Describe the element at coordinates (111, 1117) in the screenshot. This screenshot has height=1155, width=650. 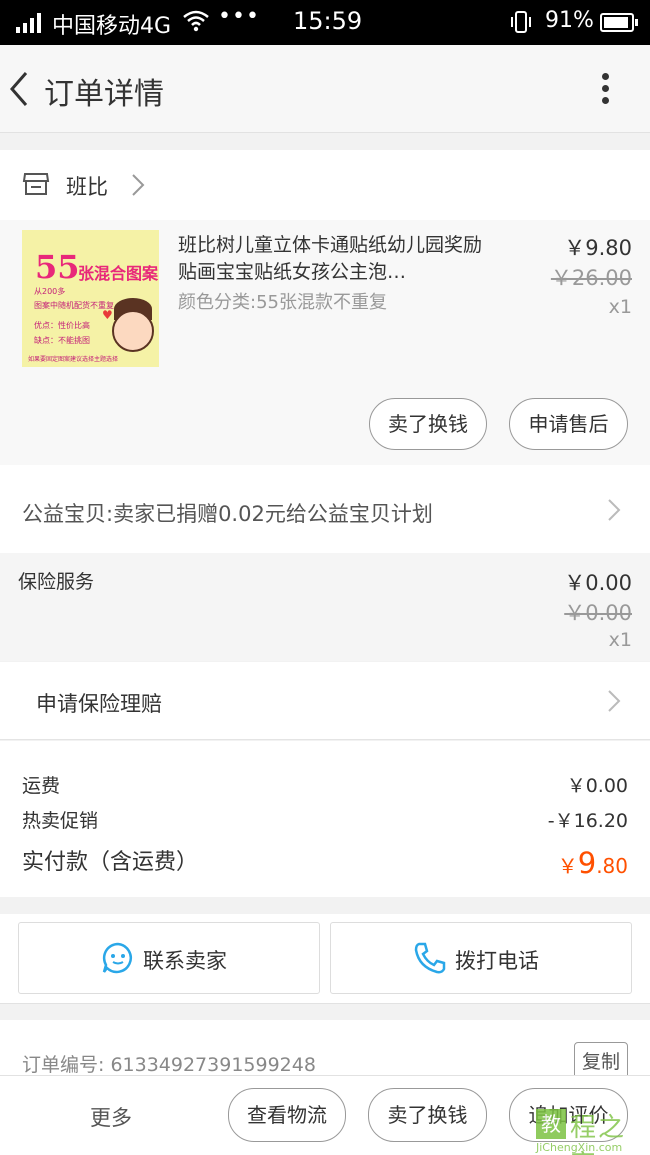
I see `more-button: 更多` at that location.